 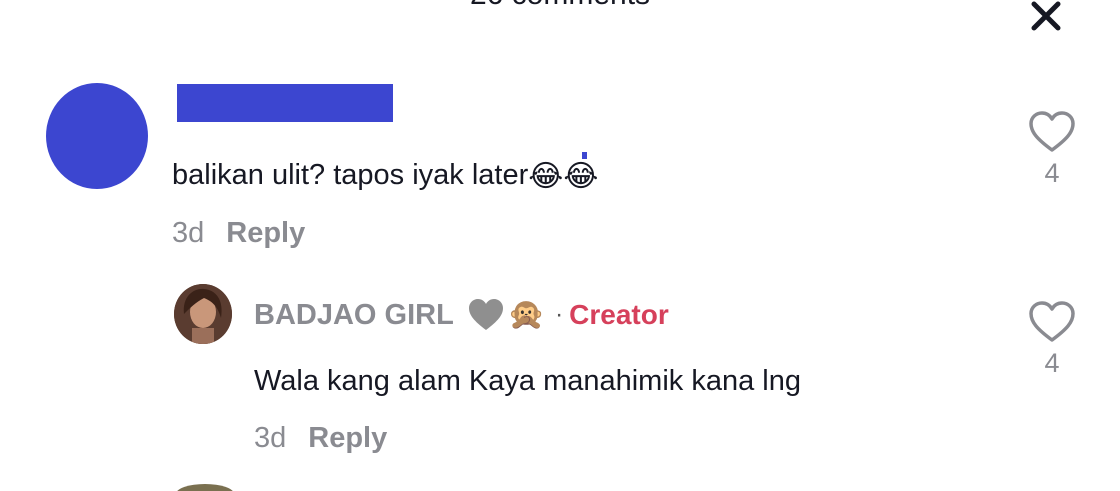 I want to click on reply-username: BADJAO GIRL, so click(x=354, y=315).